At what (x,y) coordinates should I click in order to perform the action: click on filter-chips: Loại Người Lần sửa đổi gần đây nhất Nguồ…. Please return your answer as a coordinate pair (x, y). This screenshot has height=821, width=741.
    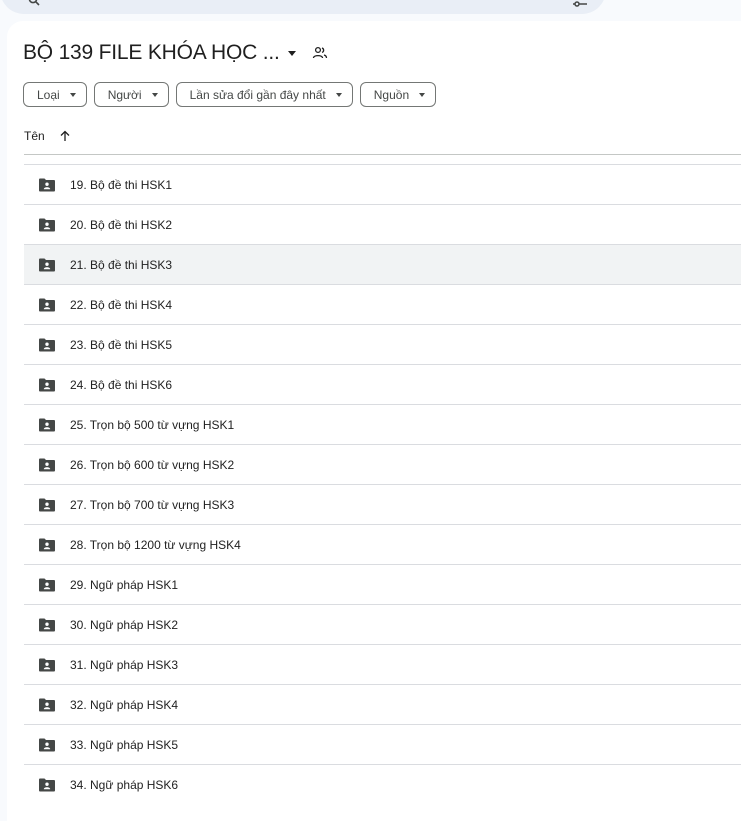
    Looking at the image, I should click on (230, 94).